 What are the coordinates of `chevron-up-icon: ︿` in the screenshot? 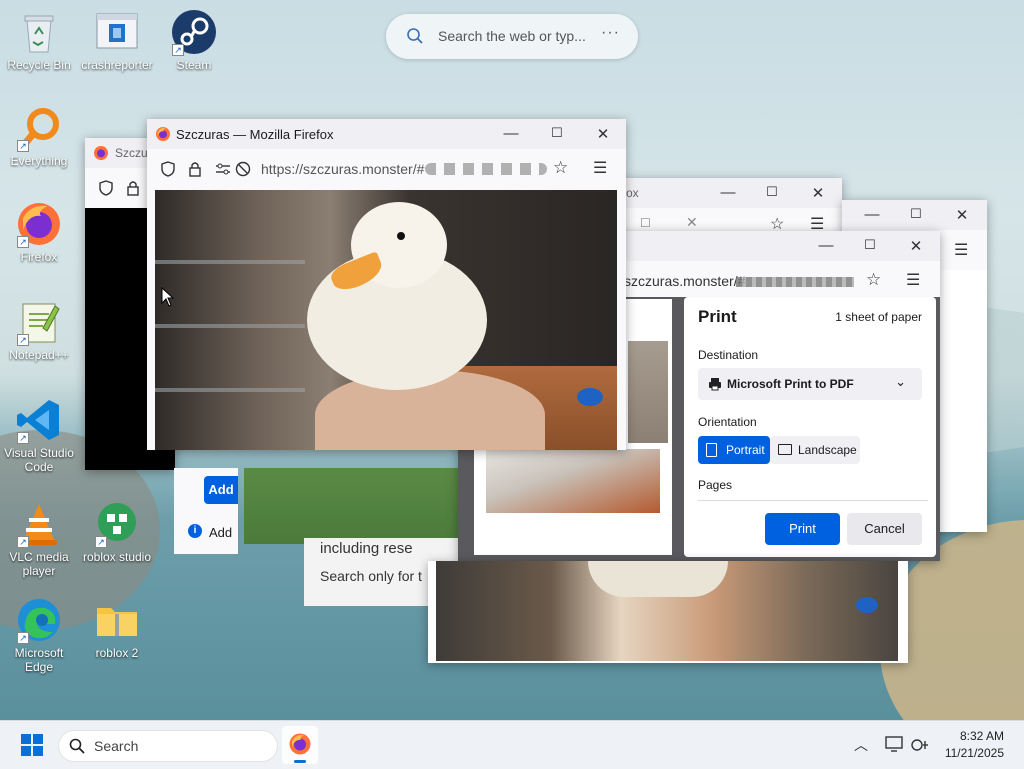 It's located at (861, 745).